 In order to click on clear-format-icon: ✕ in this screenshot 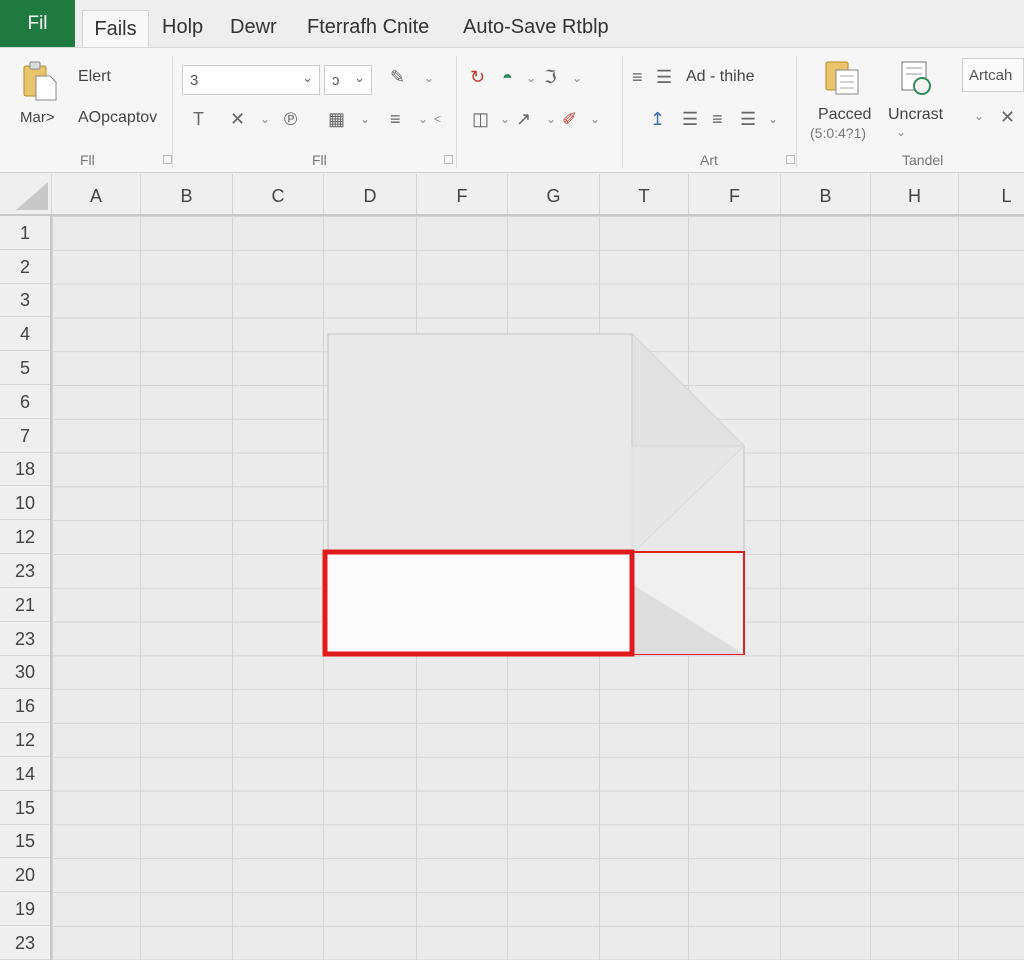, I will do `click(237, 119)`.